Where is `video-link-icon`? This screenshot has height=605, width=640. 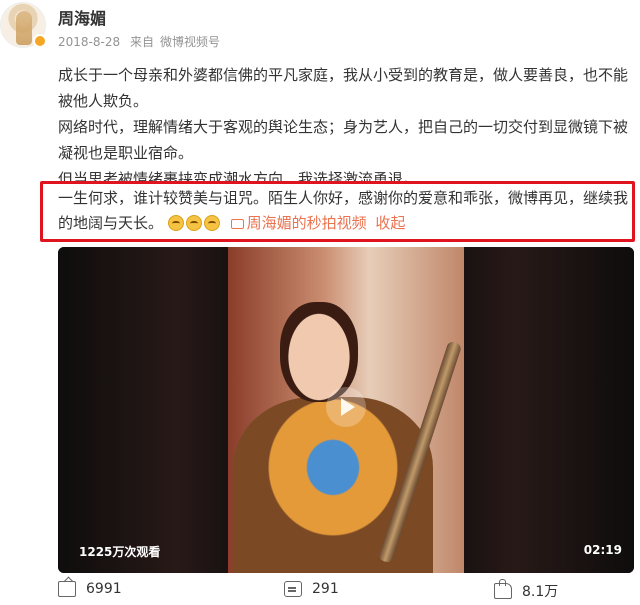 video-link-icon is located at coordinates (237, 224).